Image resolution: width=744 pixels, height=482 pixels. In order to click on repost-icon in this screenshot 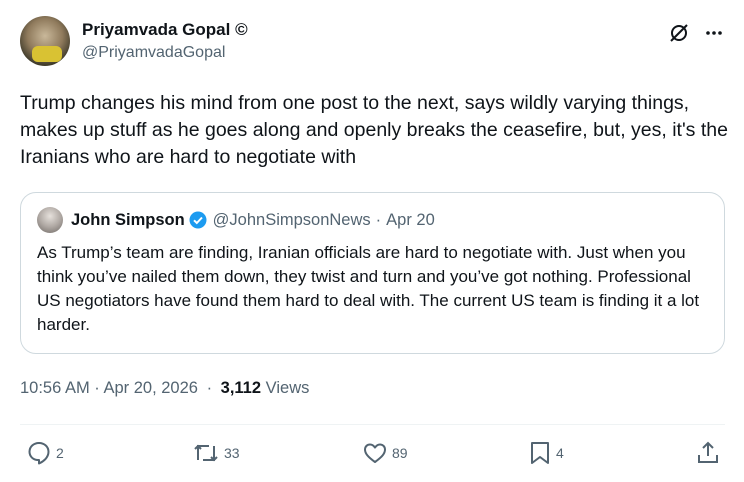, I will do `click(206, 453)`.